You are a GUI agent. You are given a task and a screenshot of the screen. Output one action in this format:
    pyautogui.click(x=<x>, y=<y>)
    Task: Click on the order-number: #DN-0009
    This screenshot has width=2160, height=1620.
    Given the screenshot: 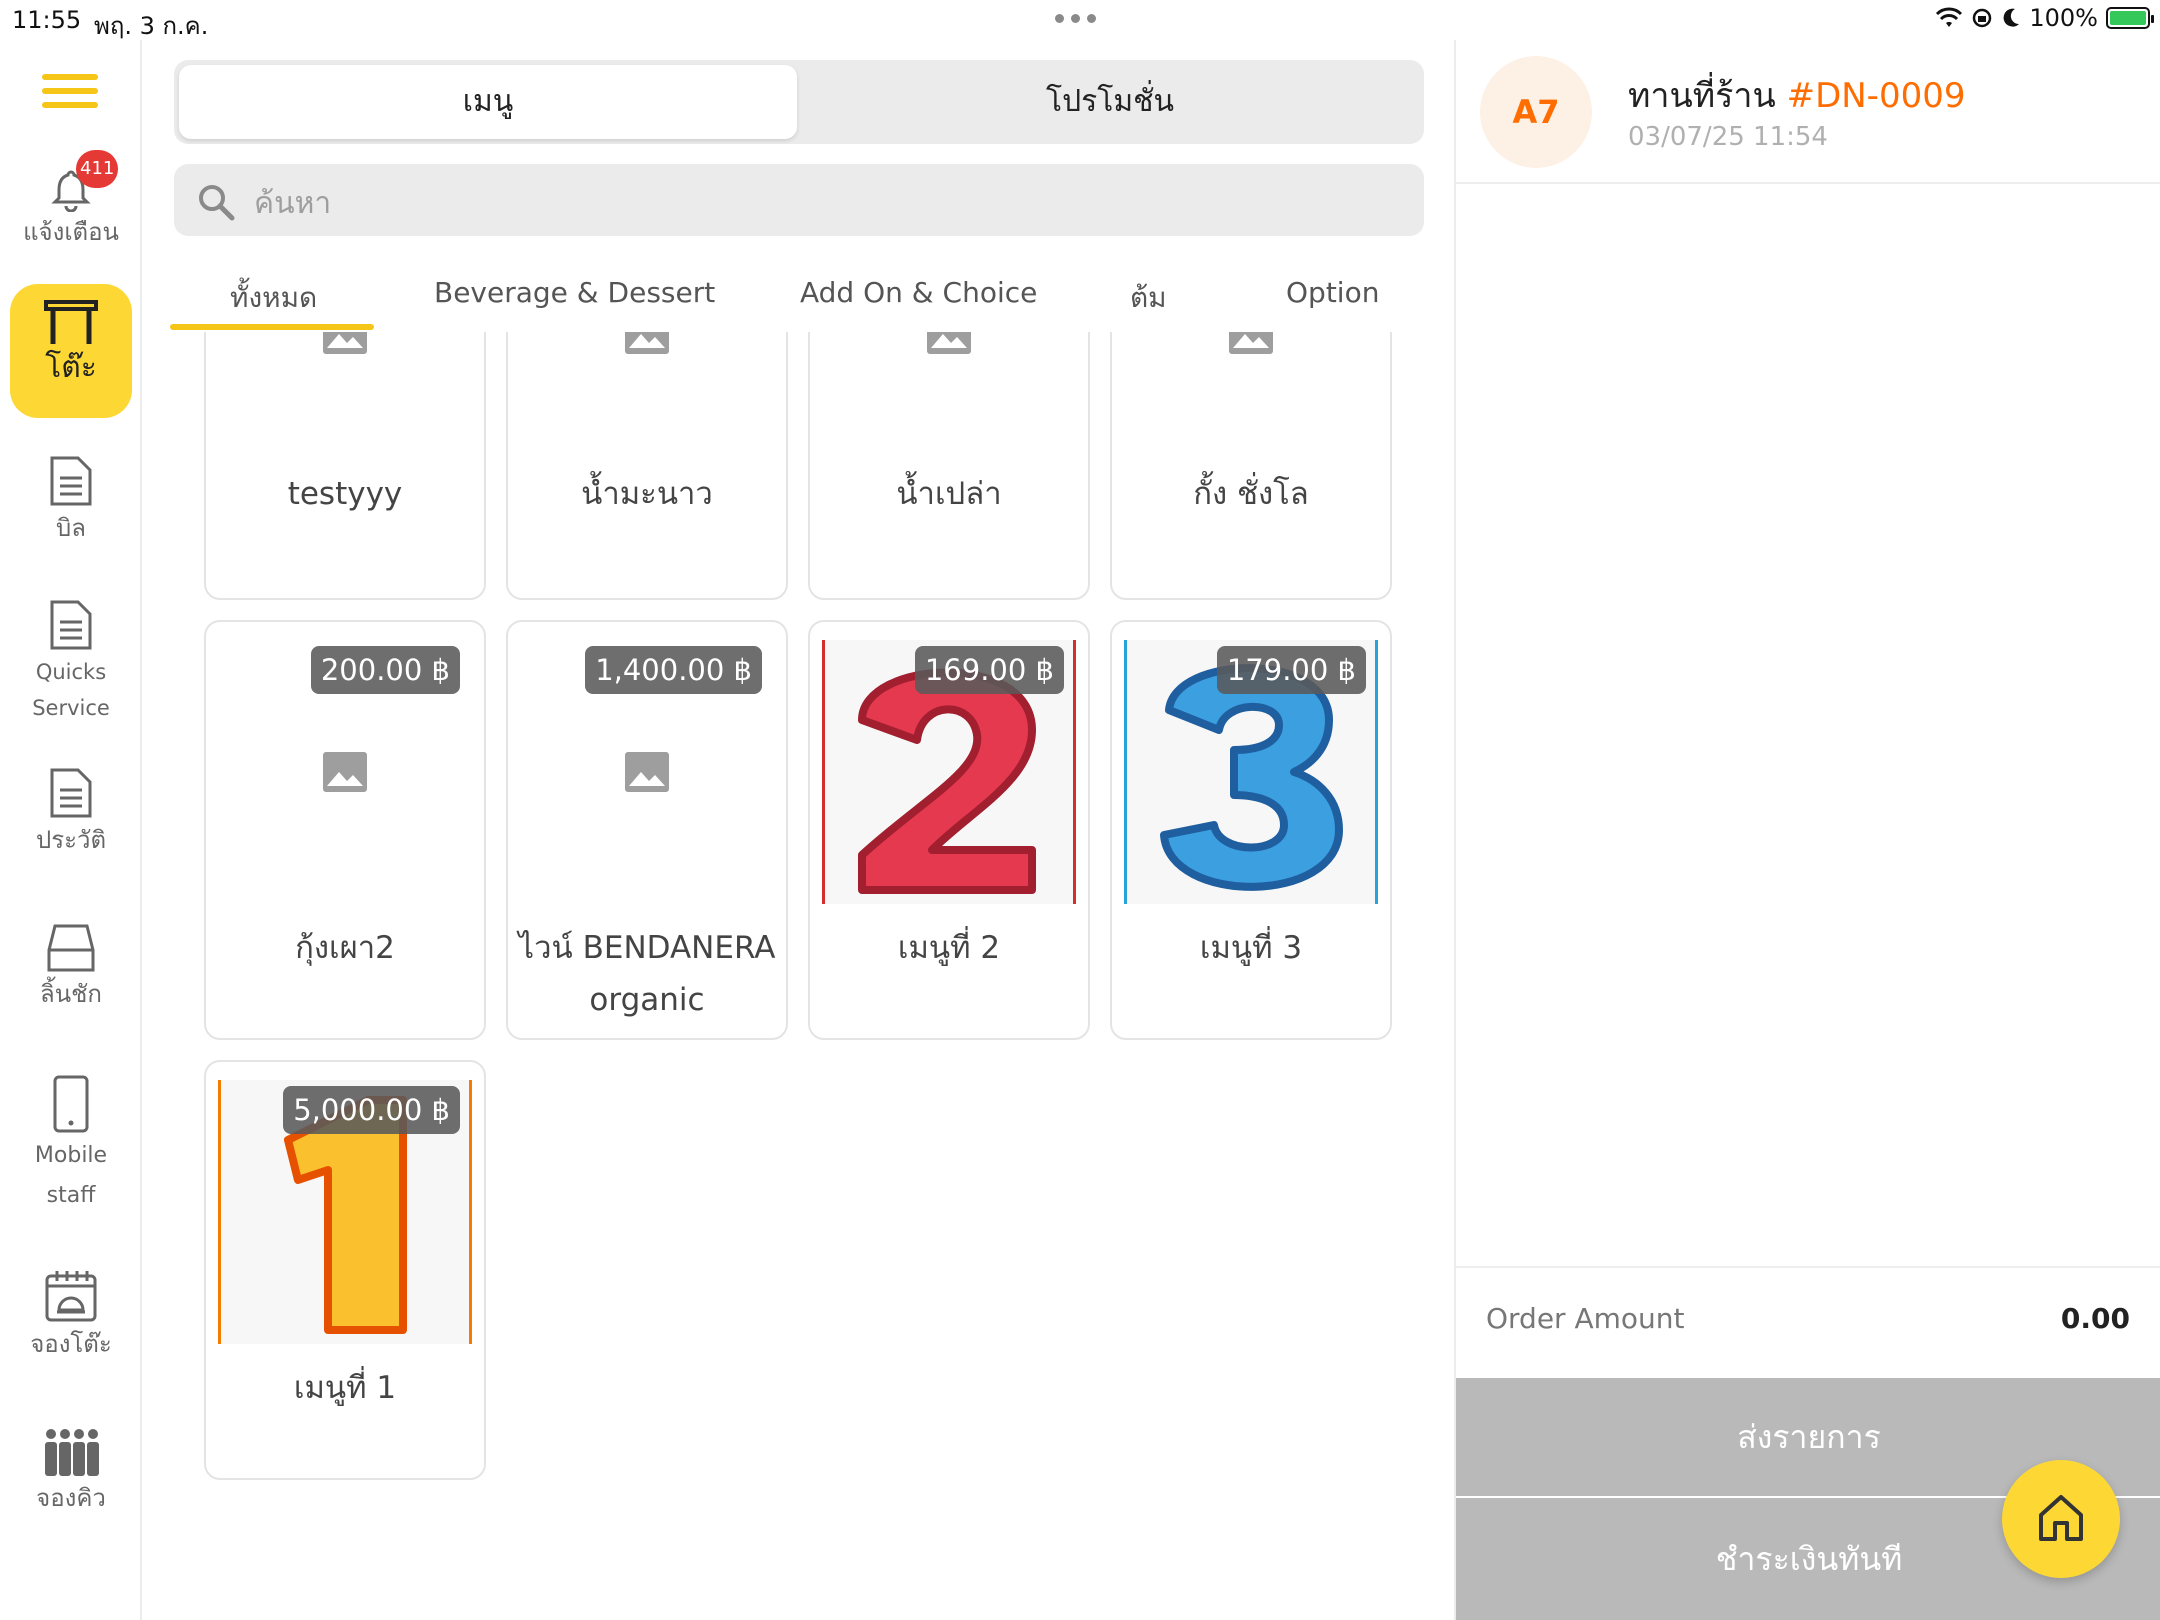 What is the action you would take?
    pyautogui.click(x=1876, y=96)
    